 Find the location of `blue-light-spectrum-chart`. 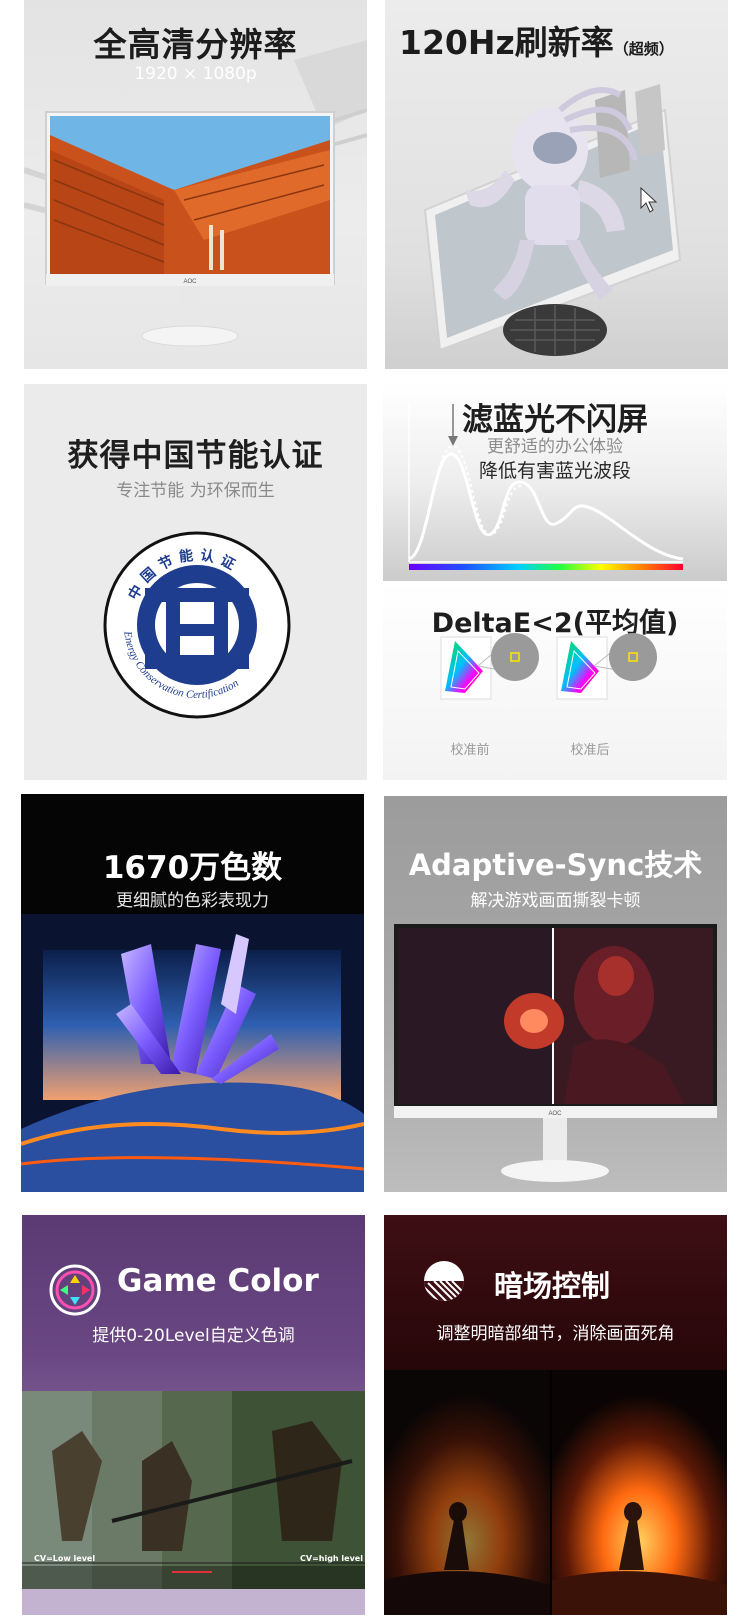

blue-light-spectrum-chart is located at coordinates (546, 487).